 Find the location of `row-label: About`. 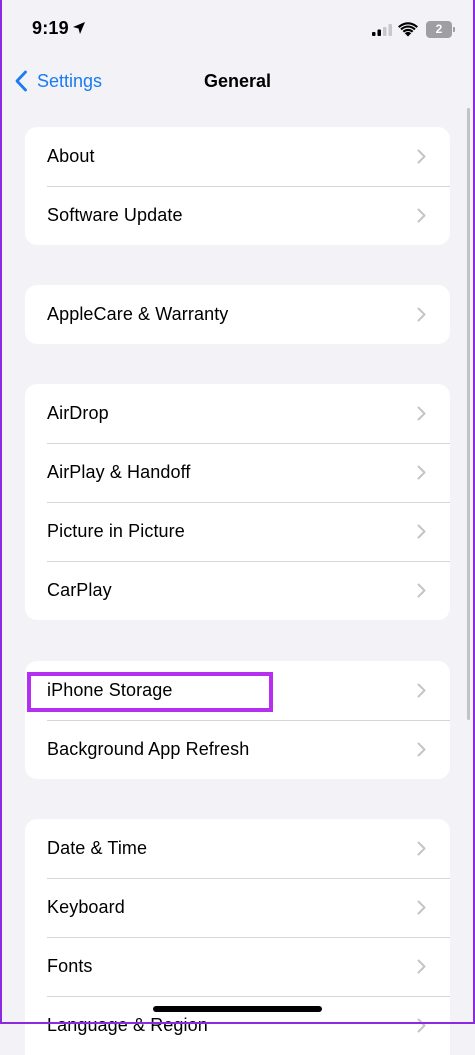

row-label: About is located at coordinates (71, 156).